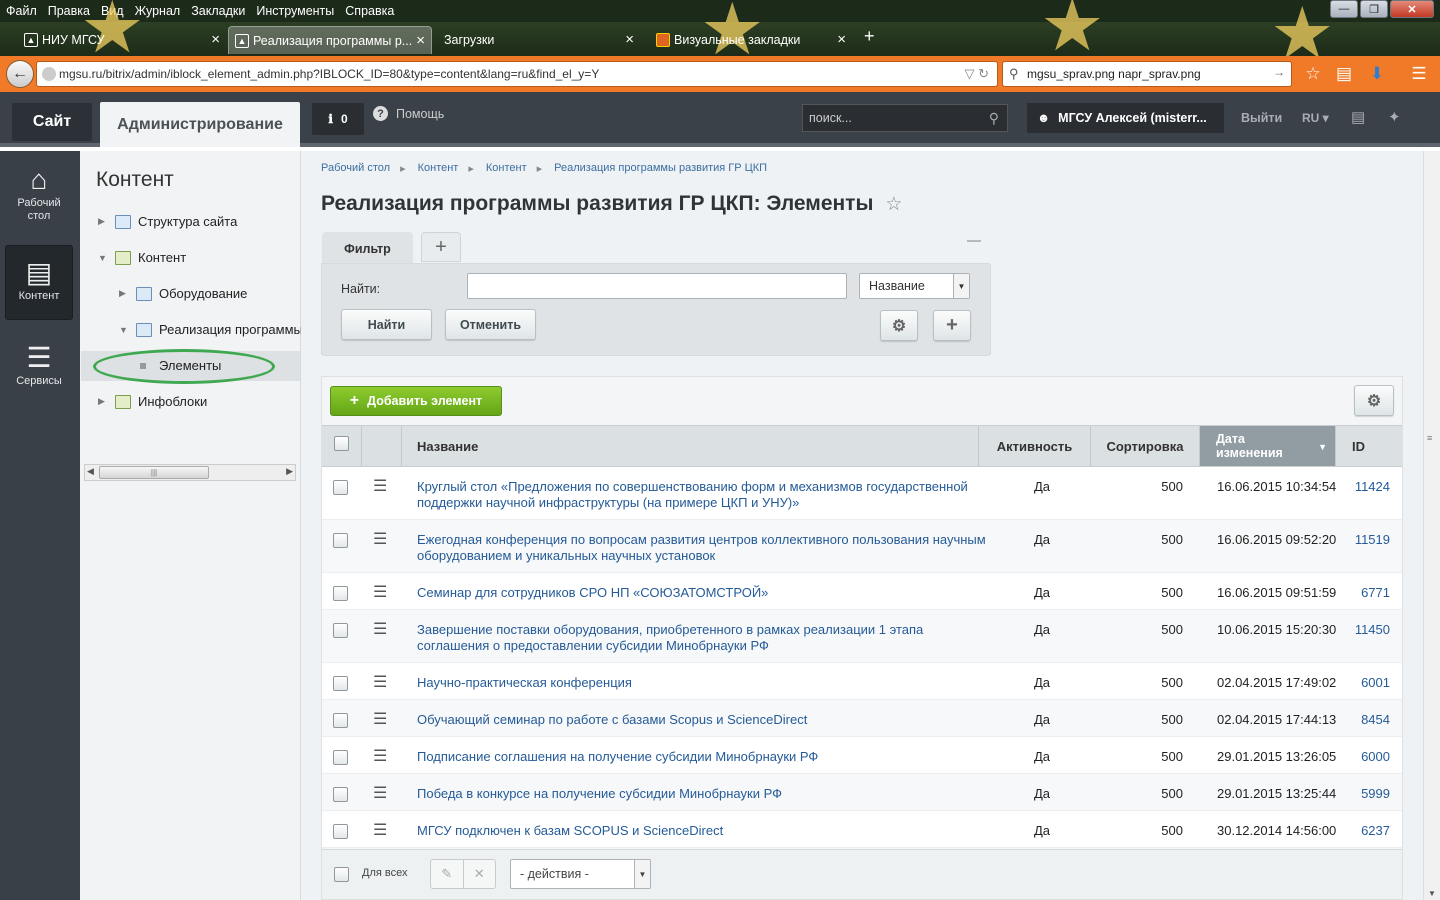 The width and height of the screenshot is (1440, 900). What do you see at coordinates (1371, 486) in the screenshot?
I see `row-id-link: 11424` at bounding box center [1371, 486].